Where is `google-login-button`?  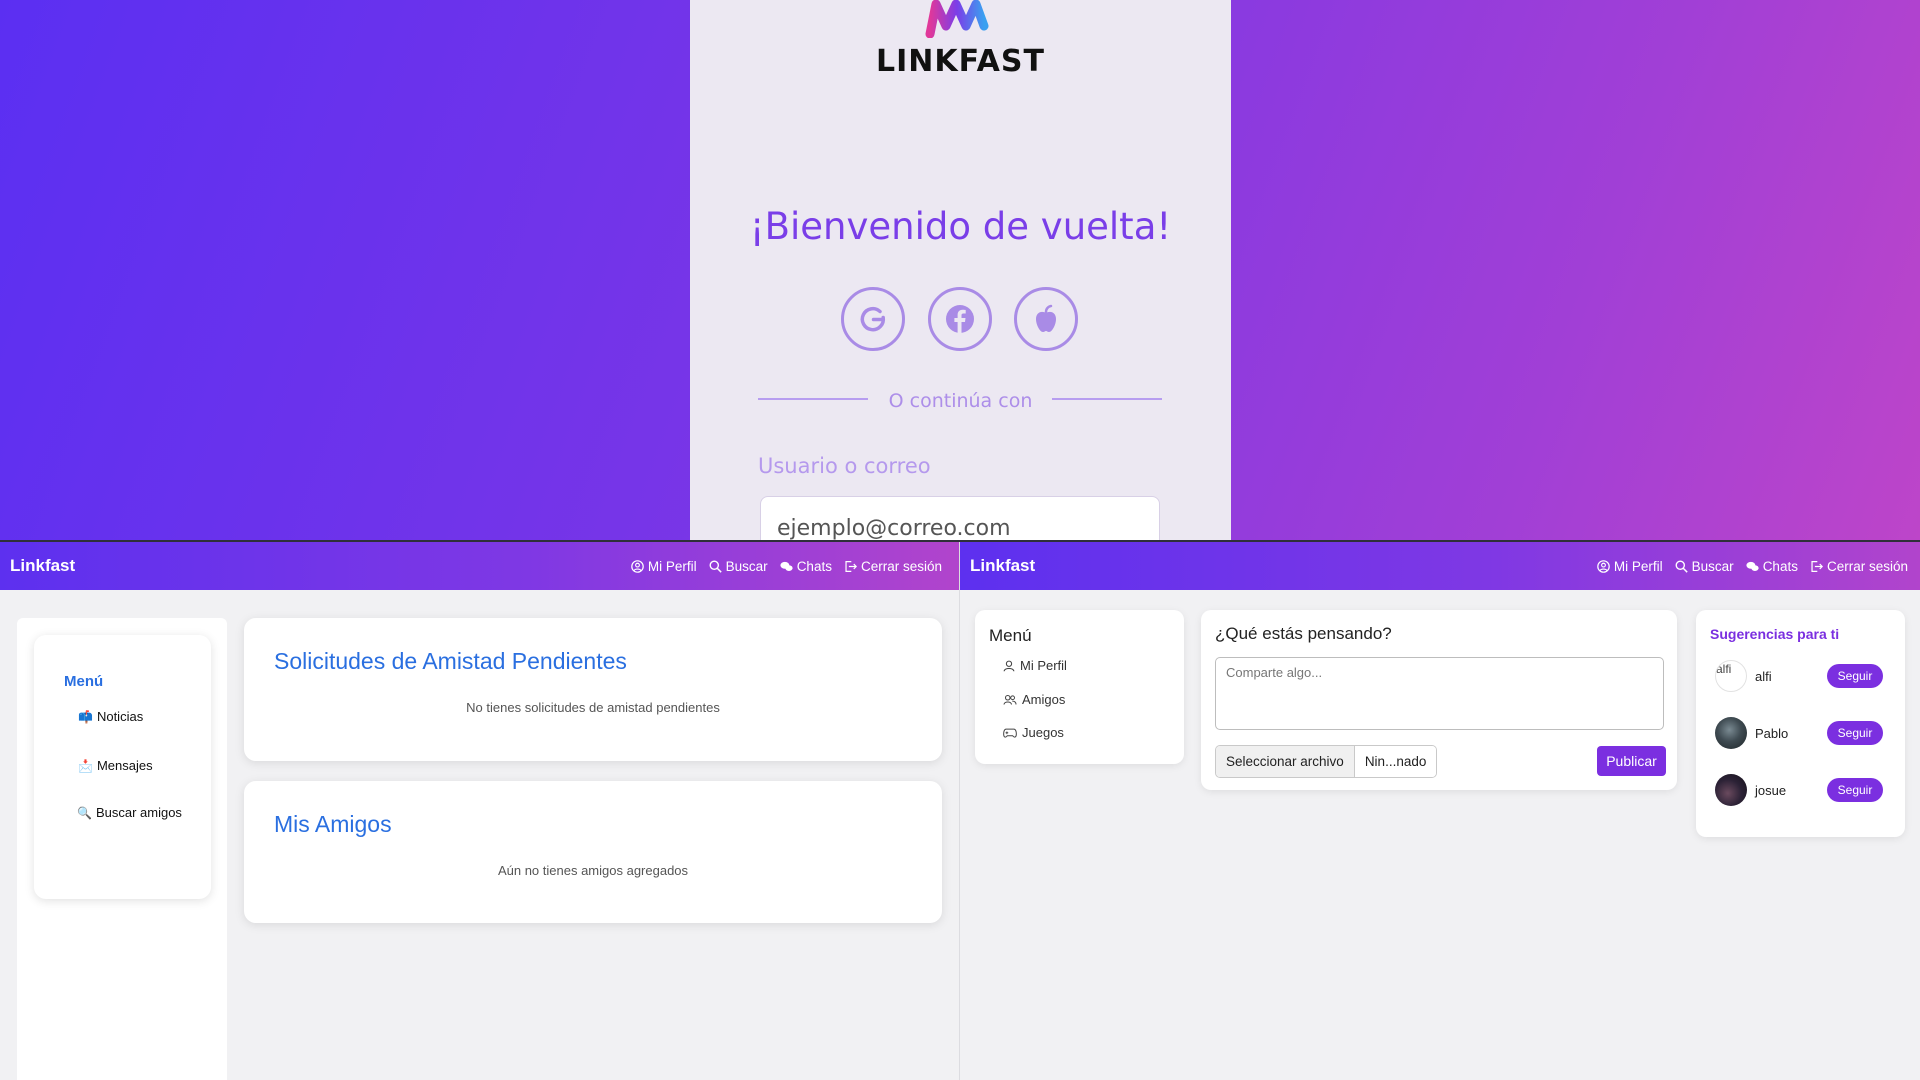 google-login-button is located at coordinates (873, 319).